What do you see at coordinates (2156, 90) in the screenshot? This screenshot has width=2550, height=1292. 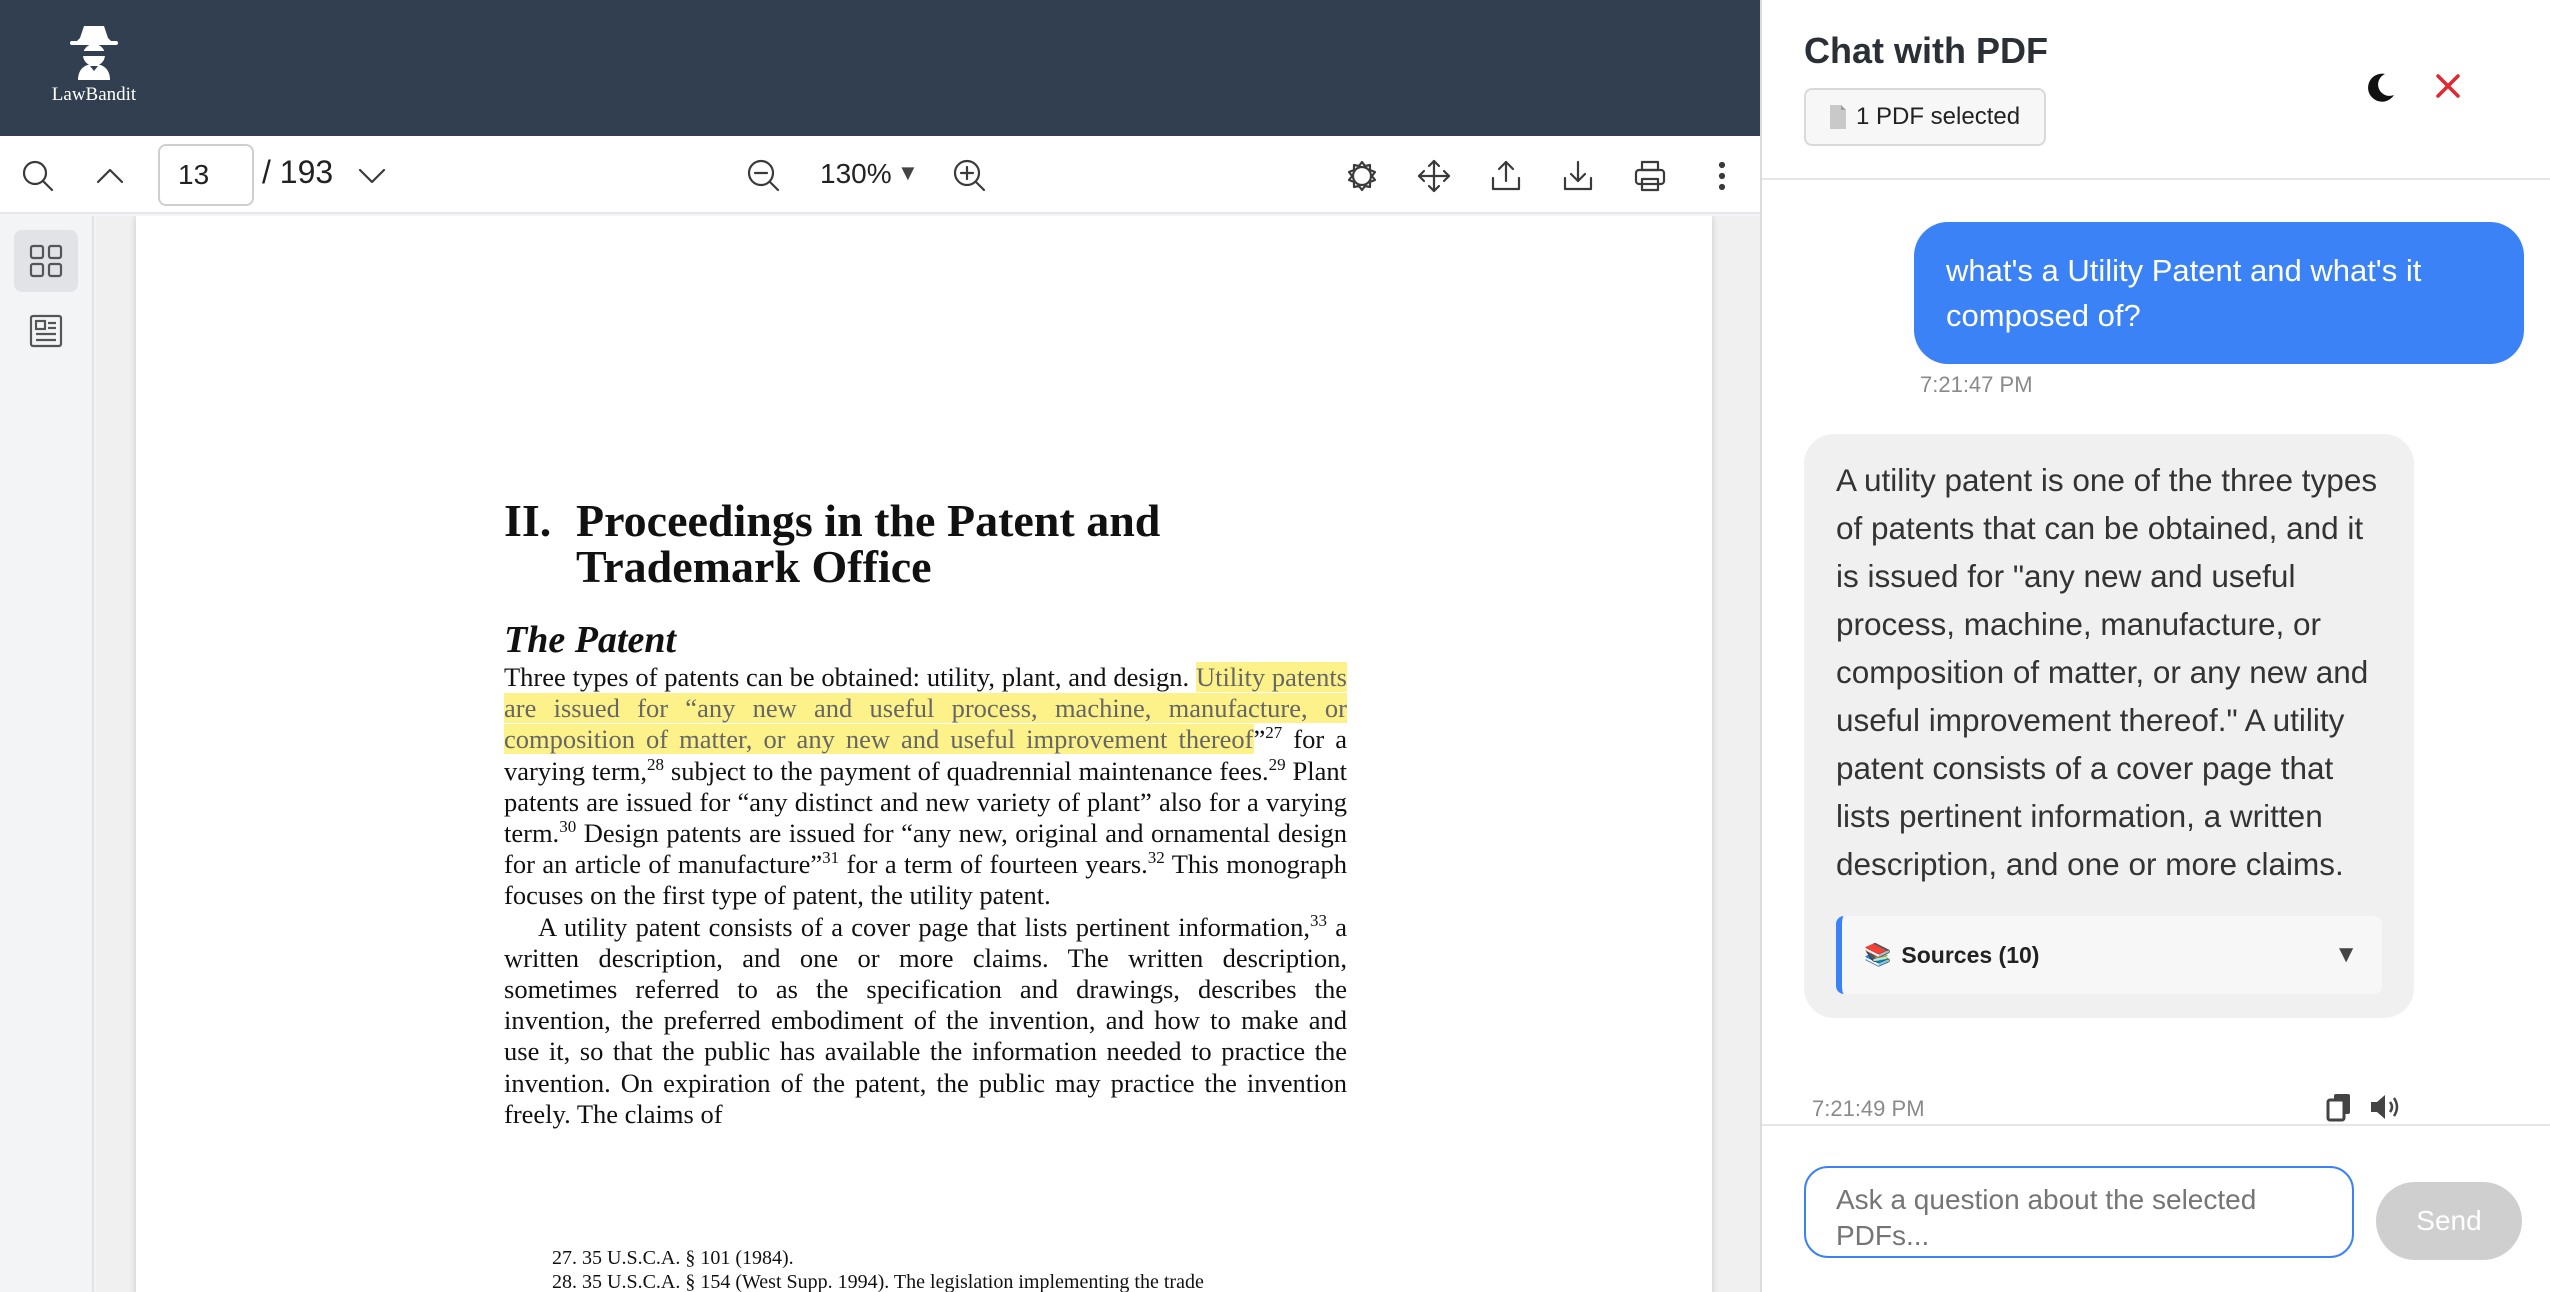 I see `chat-header: Chat with PDF 1 PDF selected` at bounding box center [2156, 90].